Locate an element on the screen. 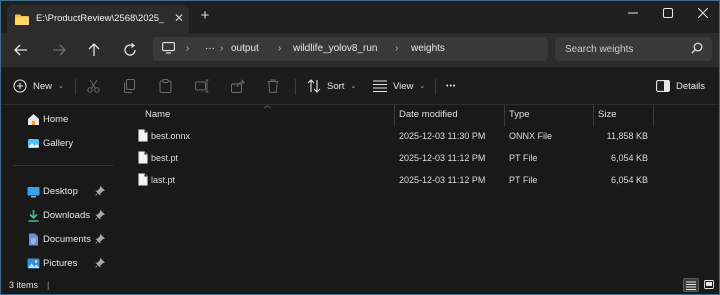  pictures-icon is located at coordinates (33, 263).